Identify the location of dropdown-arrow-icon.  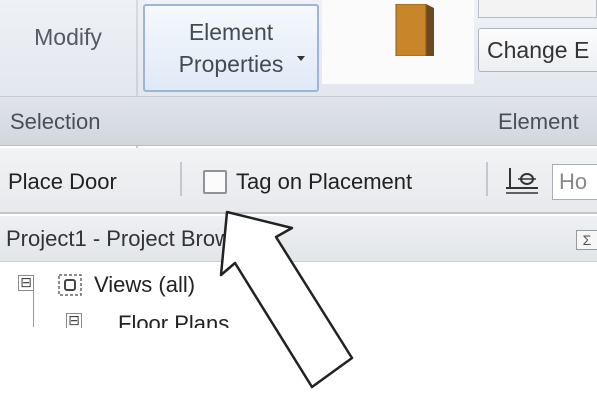
(301, 58).